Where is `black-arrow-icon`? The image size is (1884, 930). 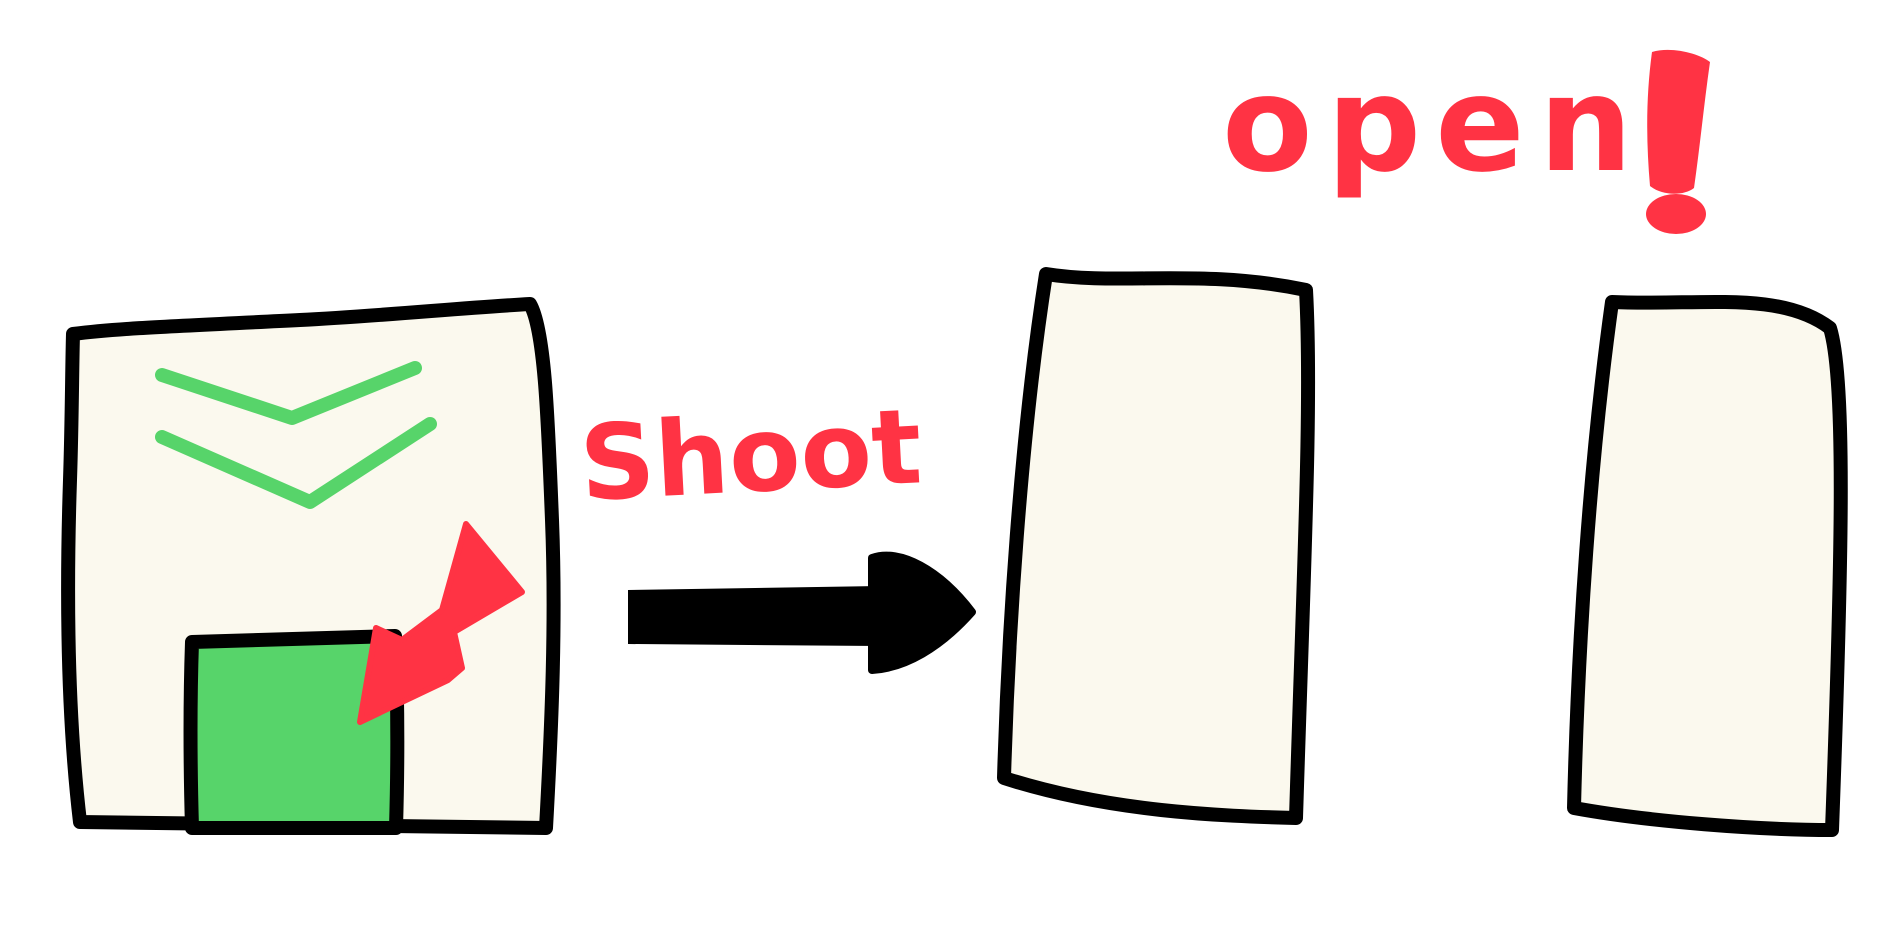 black-arrow-icon is located at coordinates (802, 612).